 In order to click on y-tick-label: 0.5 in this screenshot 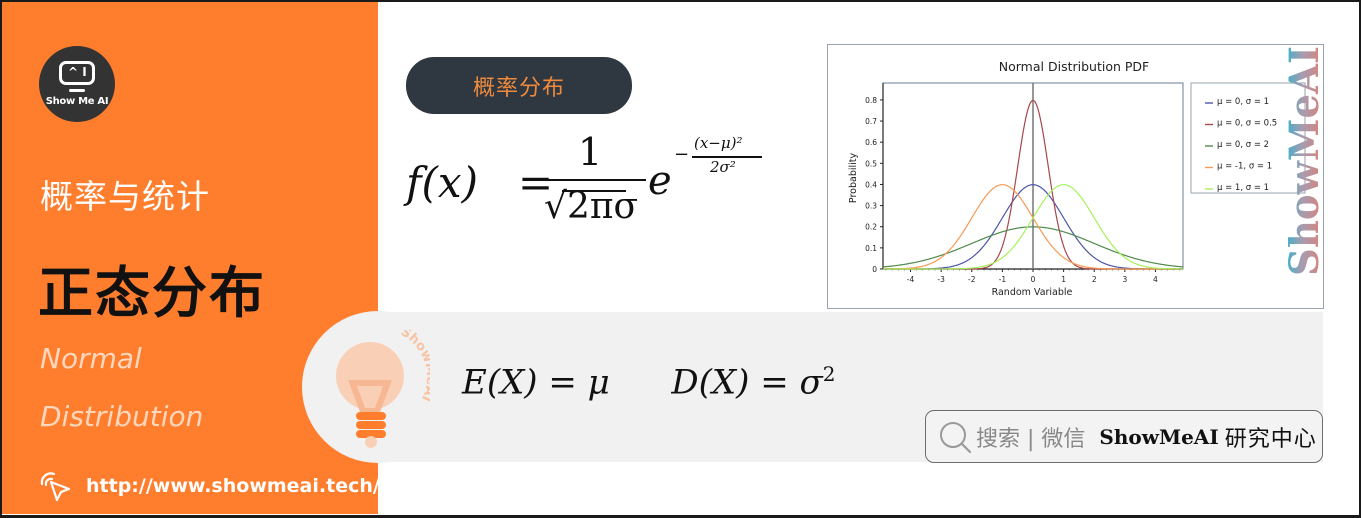, I will do `click(871, 163)`.